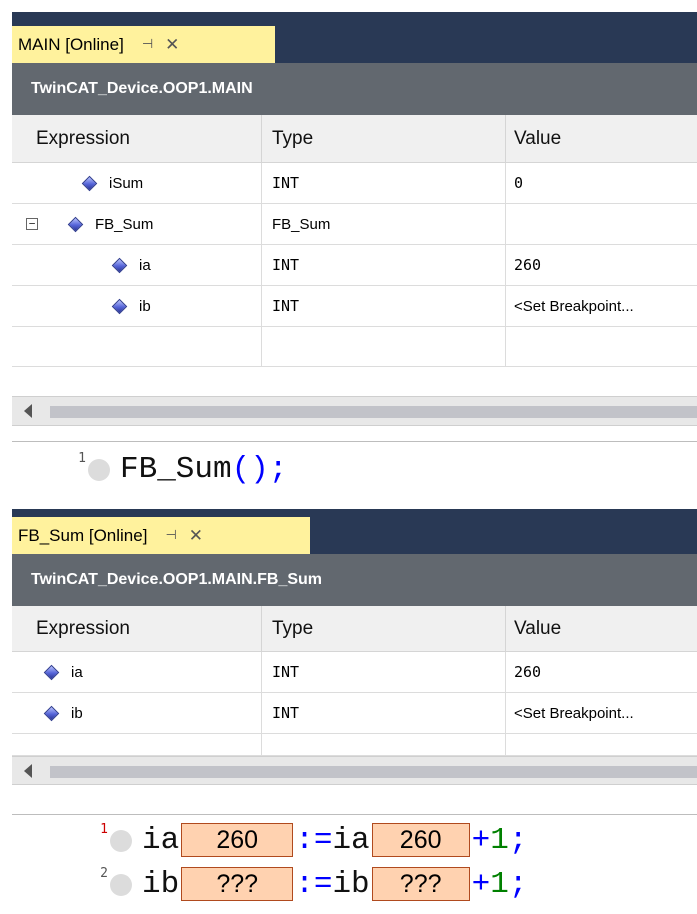 This screenshot has width=697, height=914. Describe the element at coordinates (384, 224) in the screenshot. I see `type-cell: FB_Sum` at that location.